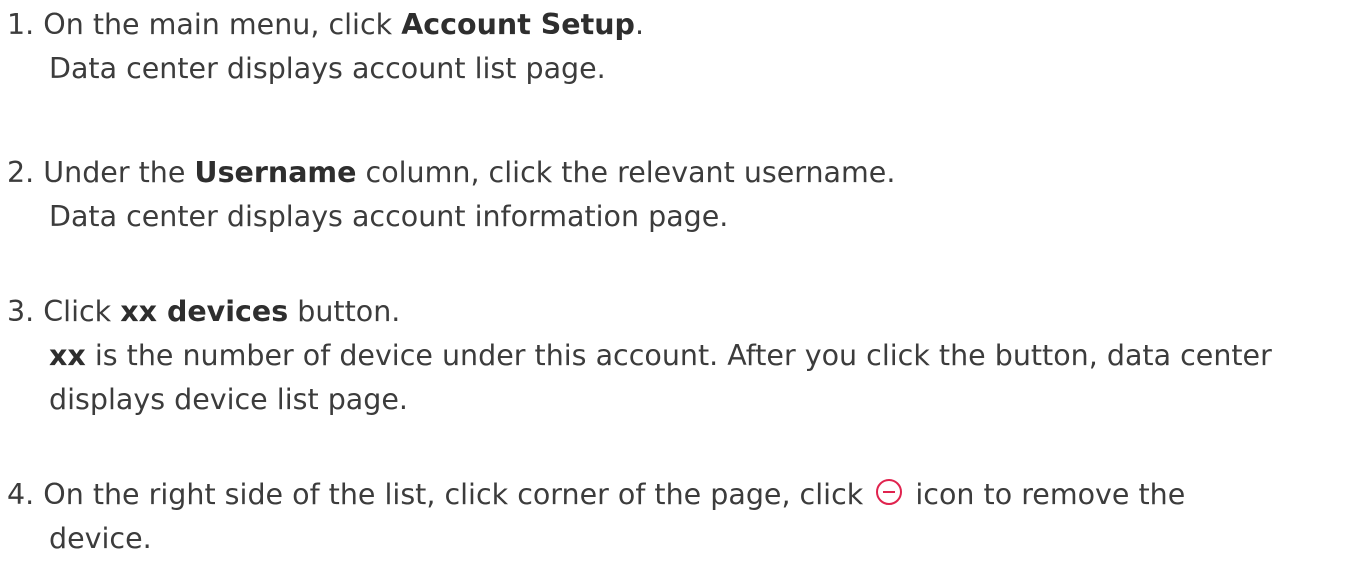 The image size is (1346, 586). What do you see at coordinates (626, 172) in the screenshot?
I see `step-text: column, click the relevant username.` at bounding box center [626, 172].